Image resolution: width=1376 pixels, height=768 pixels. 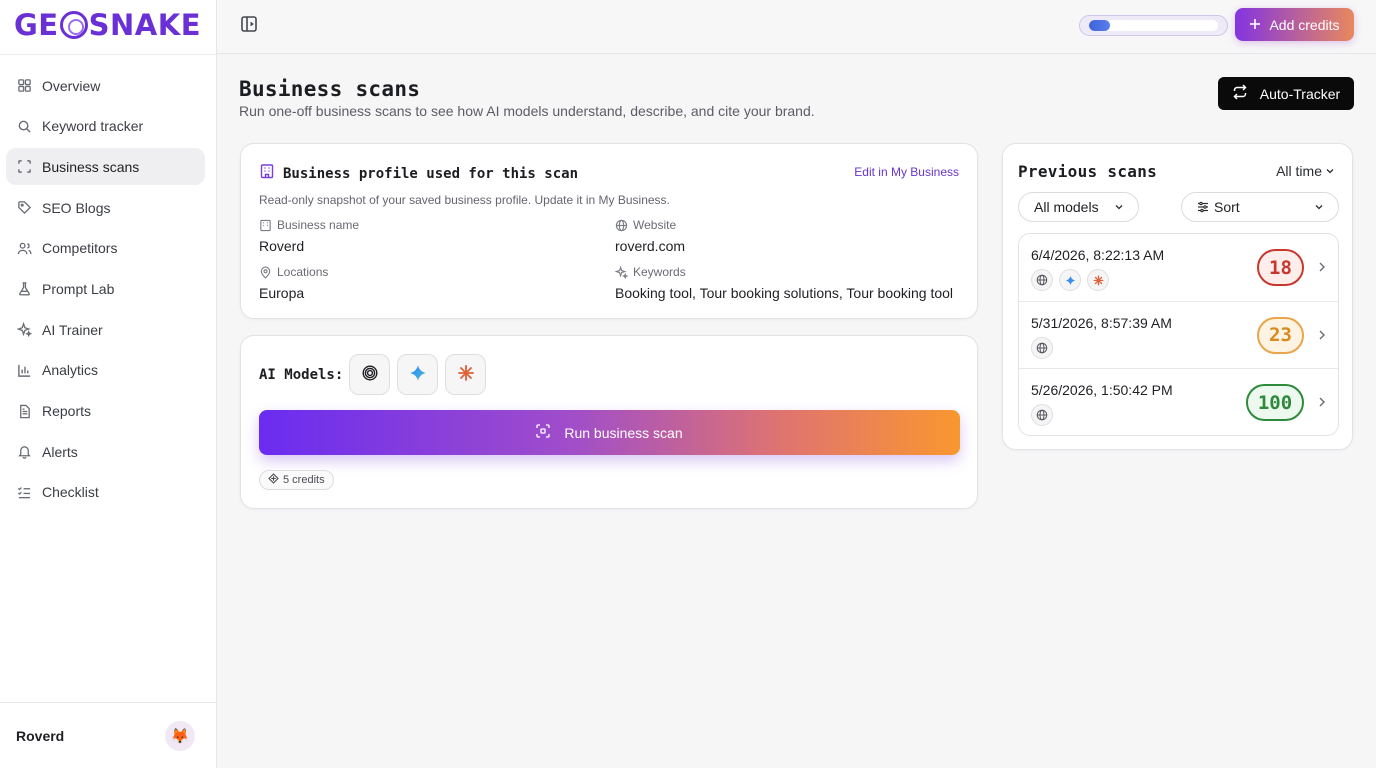 I want to click on openai-icon, so click(x=370, y=374).